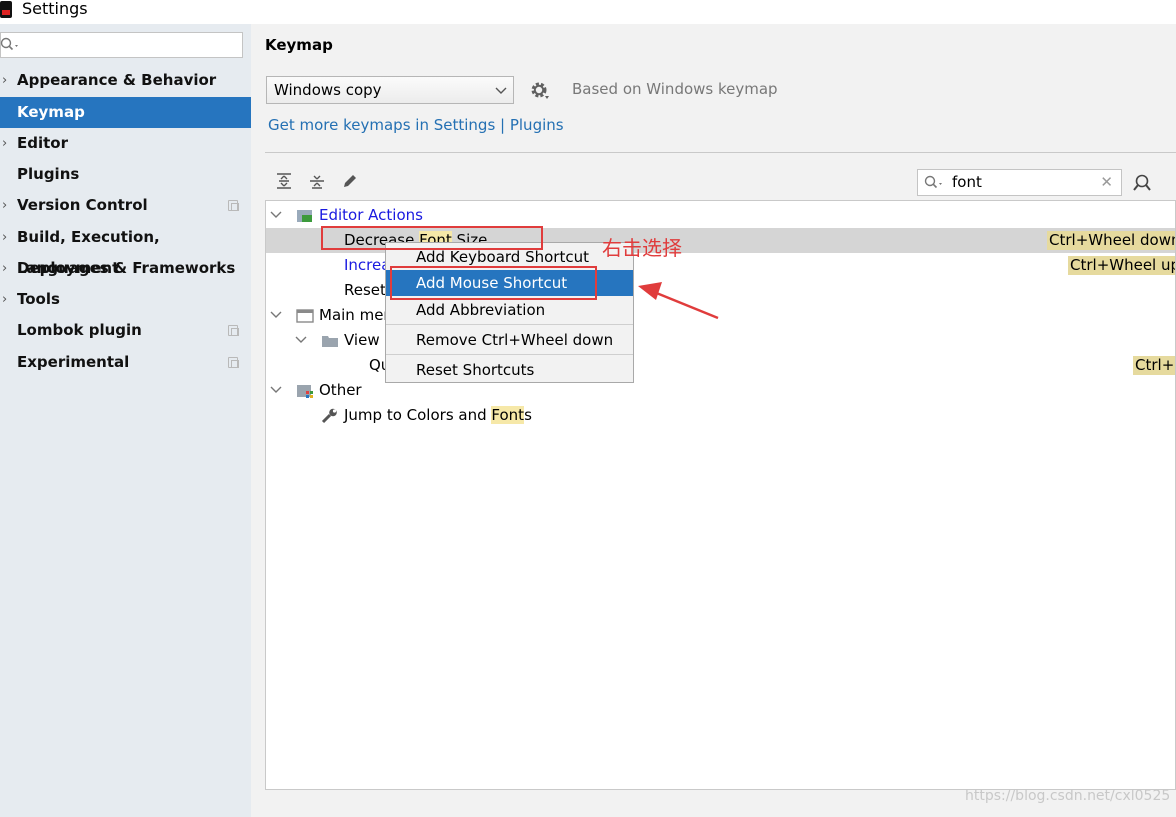 This screenshot has height=817, width=1176. Describe the element at coordinates (125, 112) in the screenshot. I see `sidebar-item-keymap: Keymap` at that location.